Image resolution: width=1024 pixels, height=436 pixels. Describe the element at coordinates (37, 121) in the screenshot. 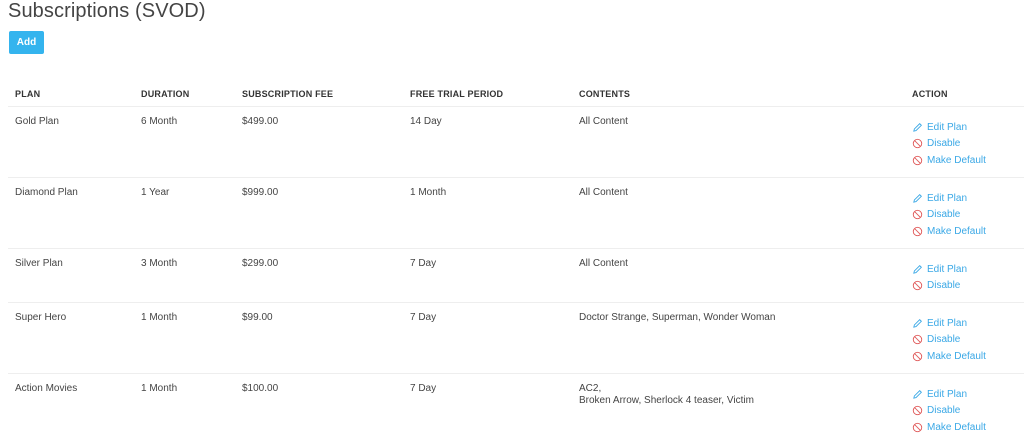

I see `plan-name: Gold Plan` at that location.